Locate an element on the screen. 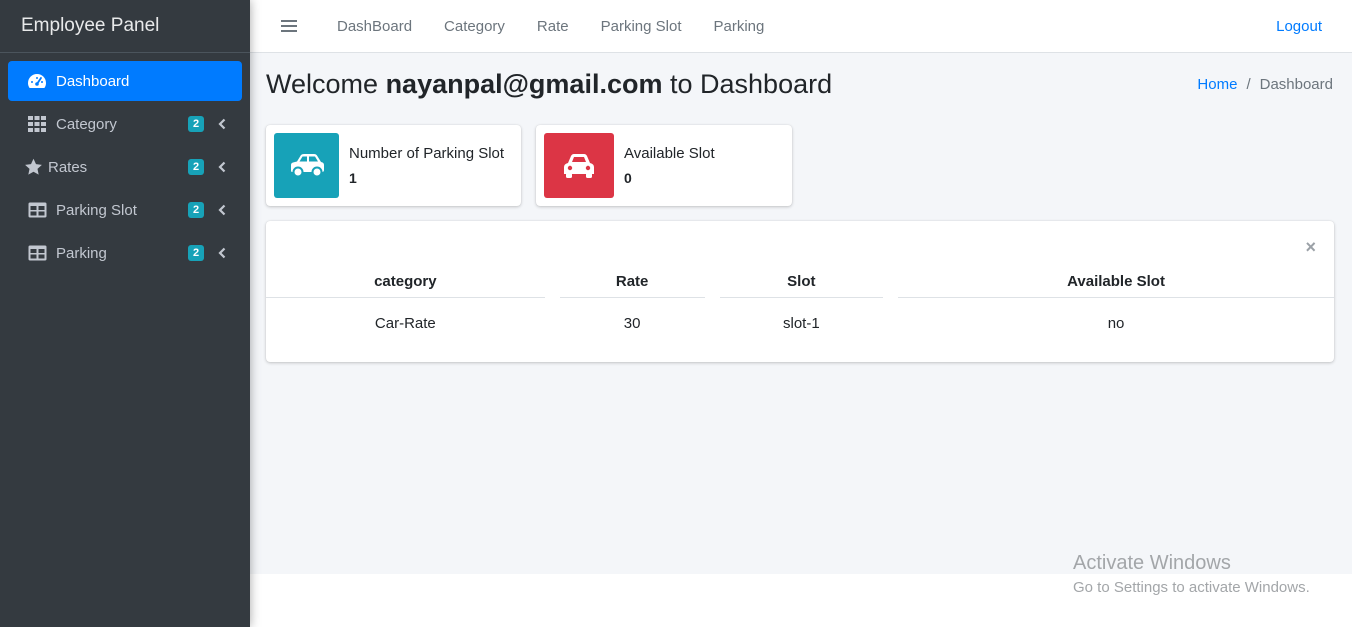  info-box-available-slots: Available Slot 0 is located at coordinates (664, 165).